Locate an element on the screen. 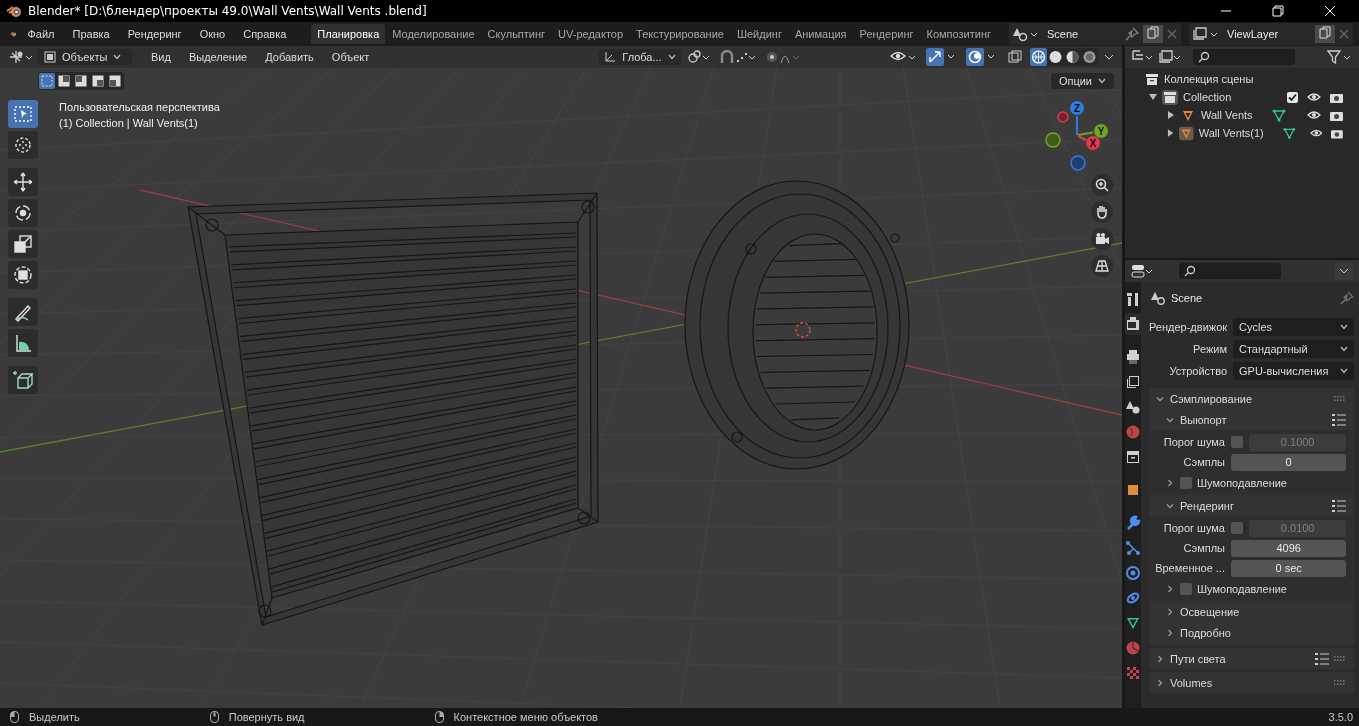  workspace-tab: Планировка is located at coordinates (348, 34).